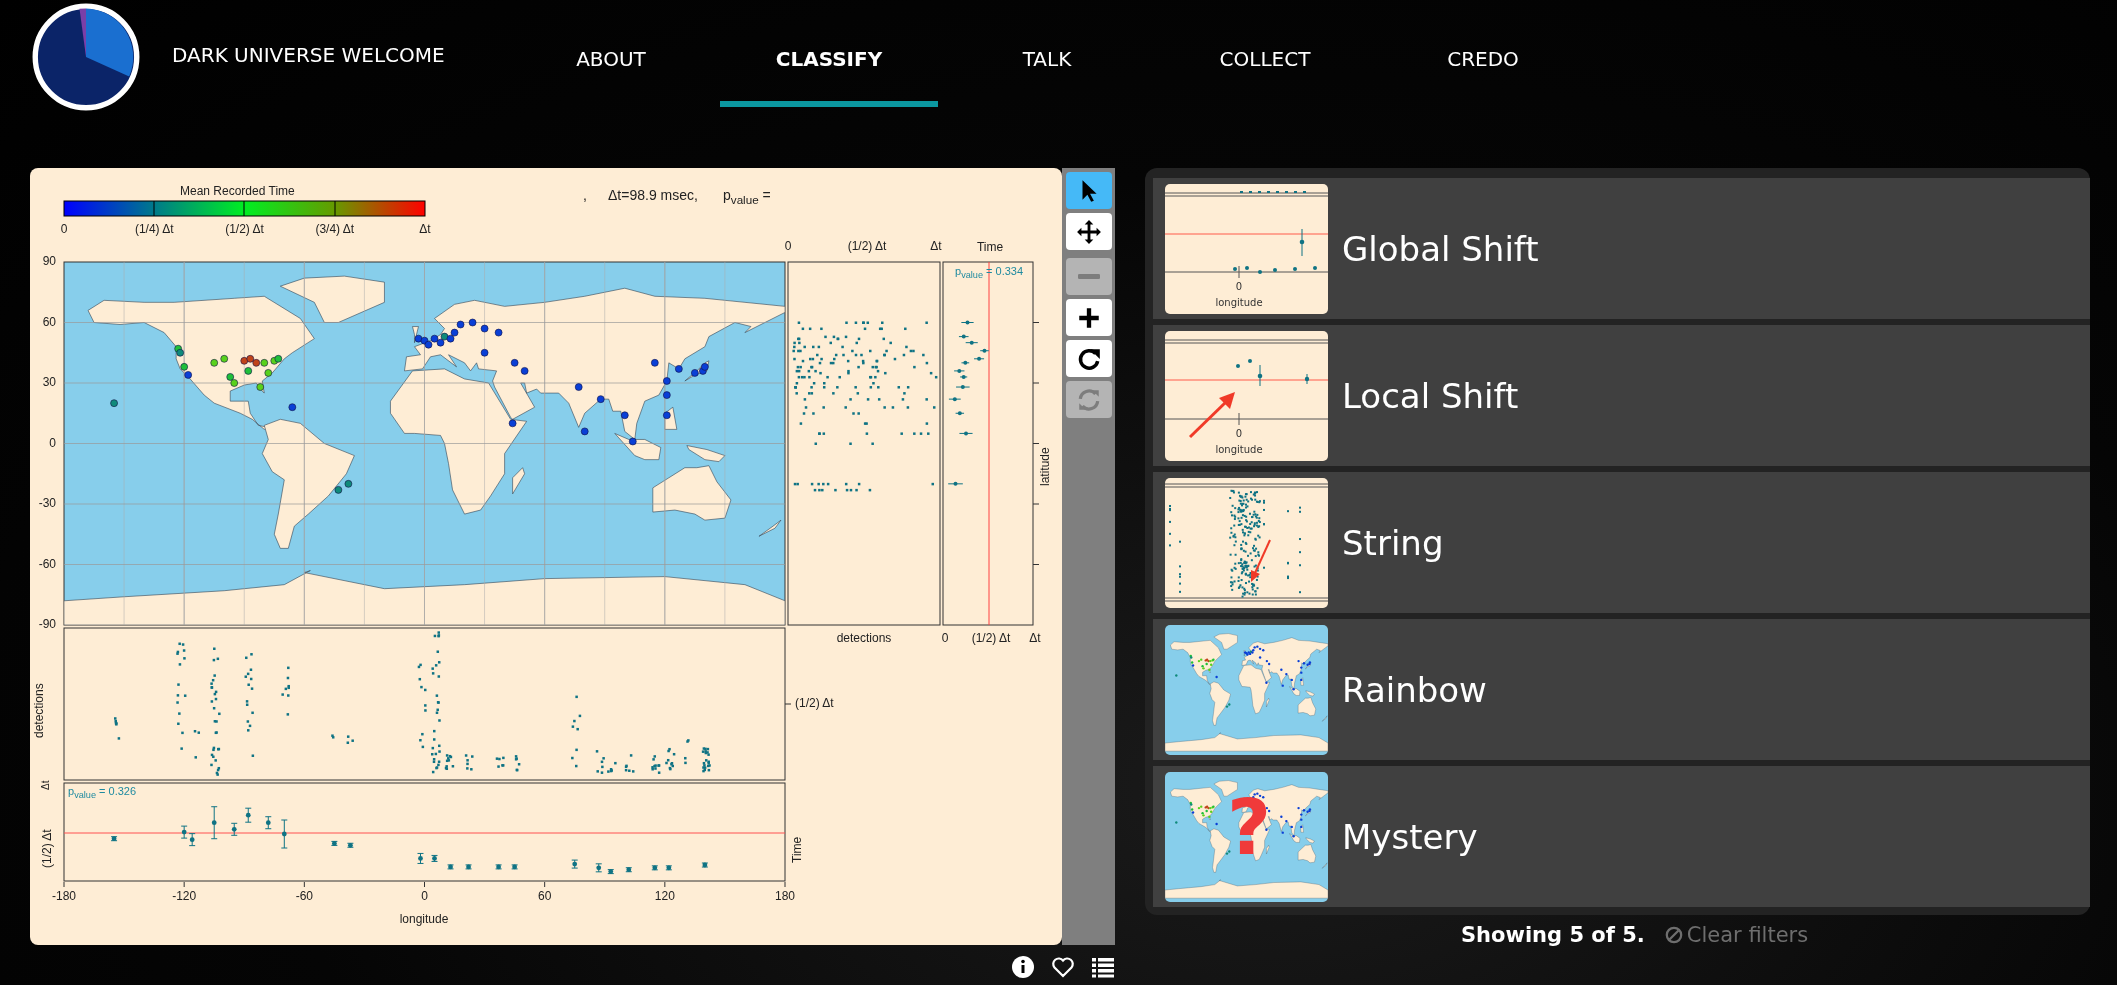  I want to click on colorbar-tick: (1/2) Δt, so click(244, 229).